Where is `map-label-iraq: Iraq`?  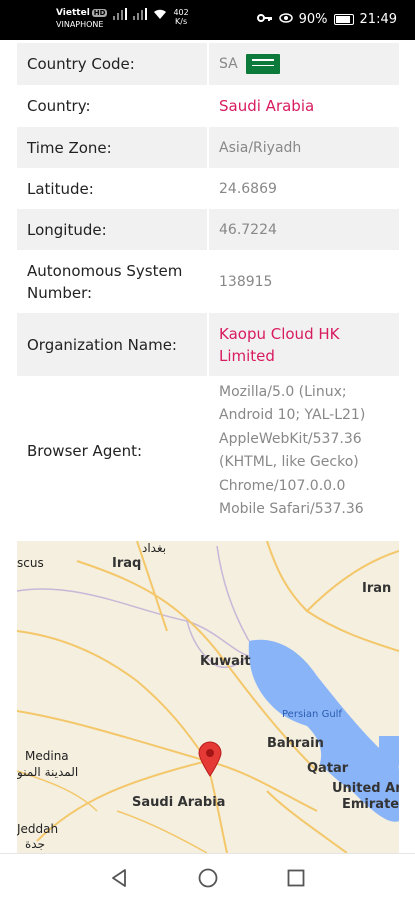
map-label-iraq: Iraq is located at coordinates (127, 563).